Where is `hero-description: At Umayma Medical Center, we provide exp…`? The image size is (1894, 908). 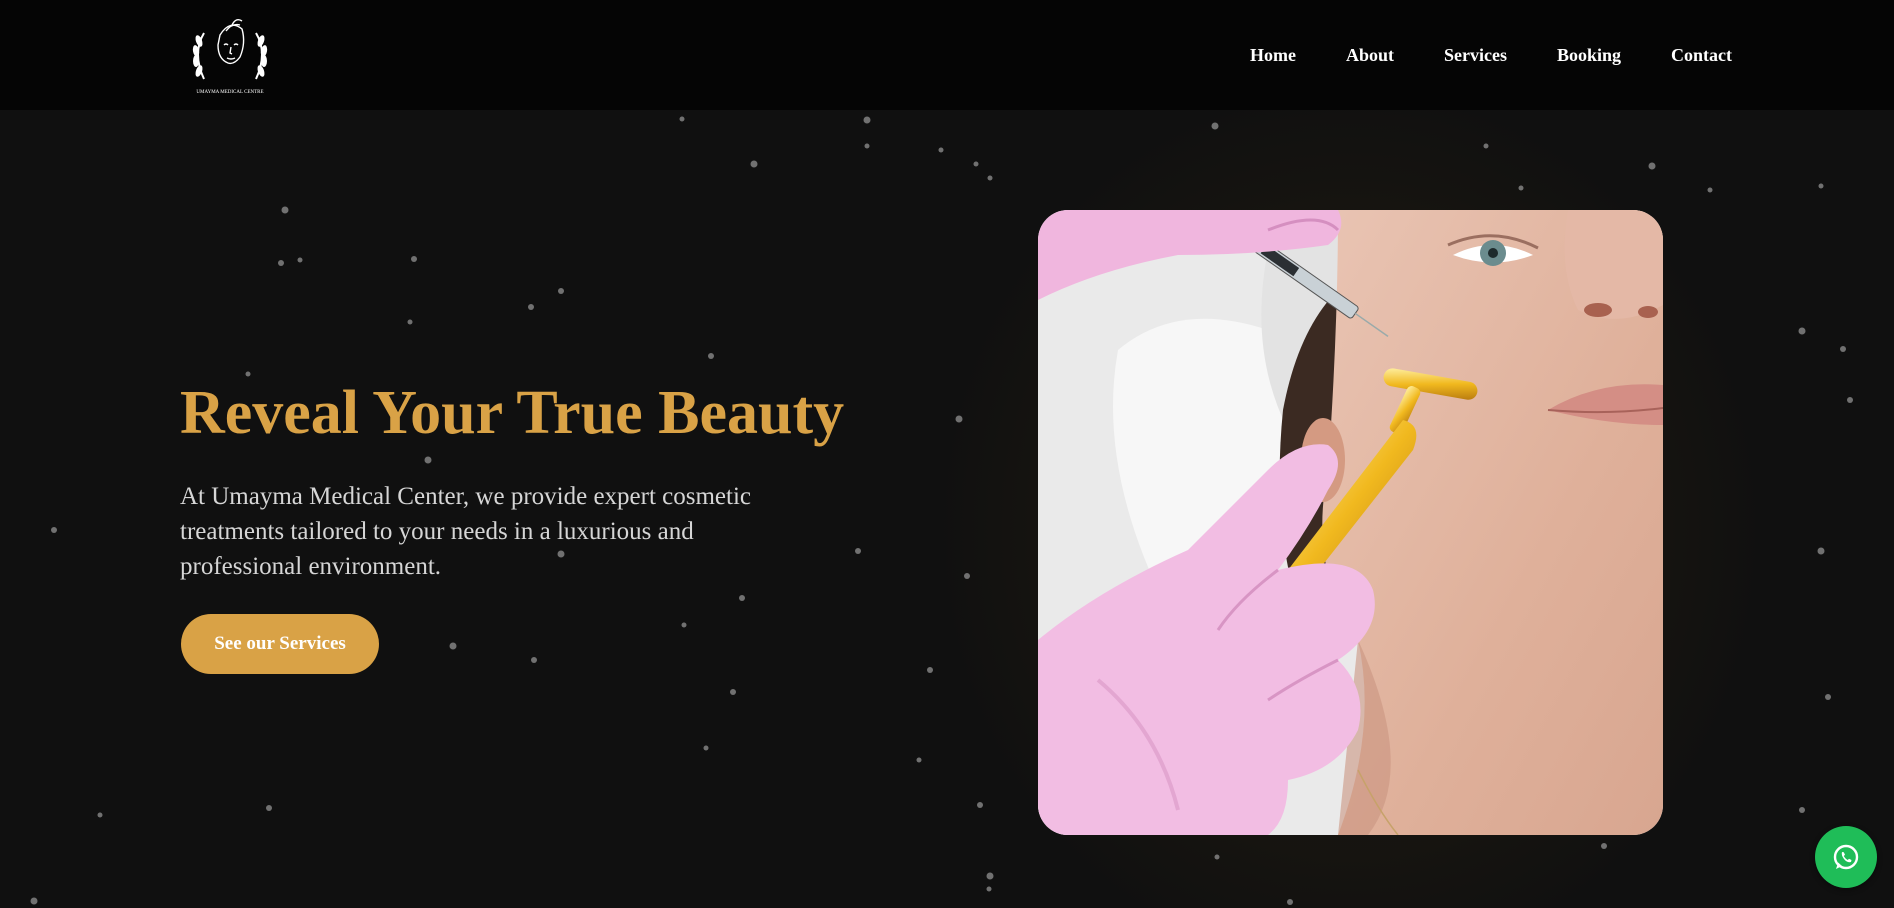 hero-description: At Umayma Medical Center, we provide exp… is located at coordinates (466, 531).